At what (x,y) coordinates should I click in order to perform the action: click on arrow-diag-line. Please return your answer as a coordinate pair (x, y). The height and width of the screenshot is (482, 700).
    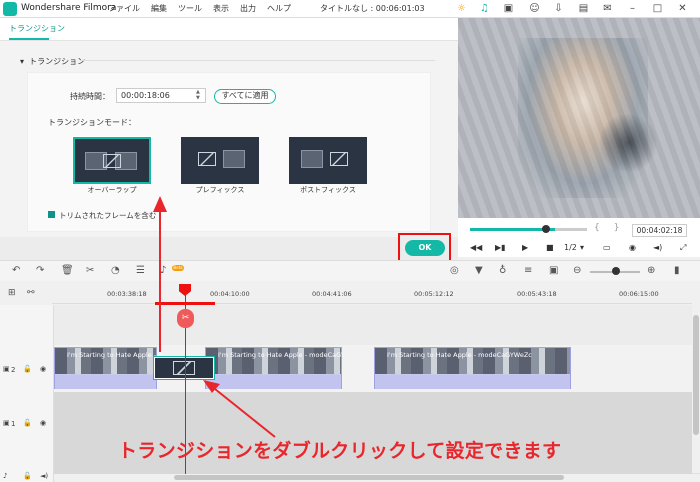
    Looking at the image, I should click on (242, 411).